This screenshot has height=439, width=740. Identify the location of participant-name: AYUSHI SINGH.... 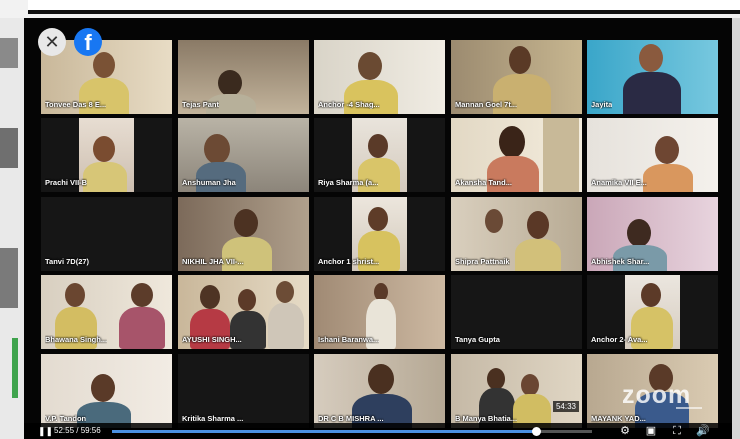
(212, 339).